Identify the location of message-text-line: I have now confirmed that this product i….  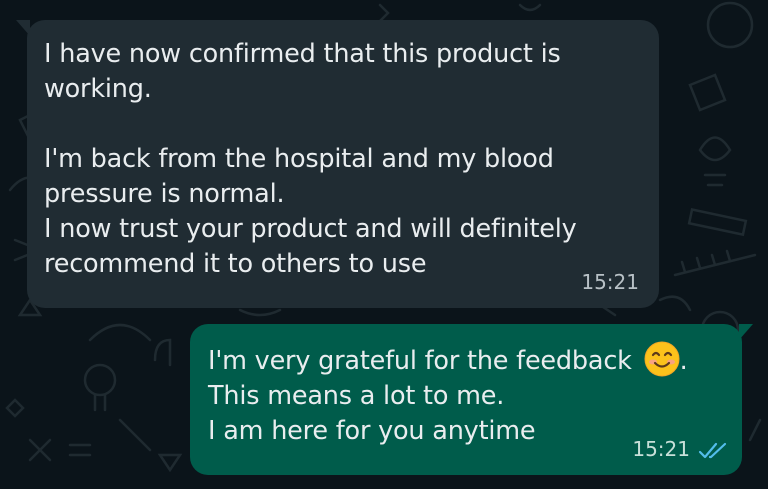
(302, 54).